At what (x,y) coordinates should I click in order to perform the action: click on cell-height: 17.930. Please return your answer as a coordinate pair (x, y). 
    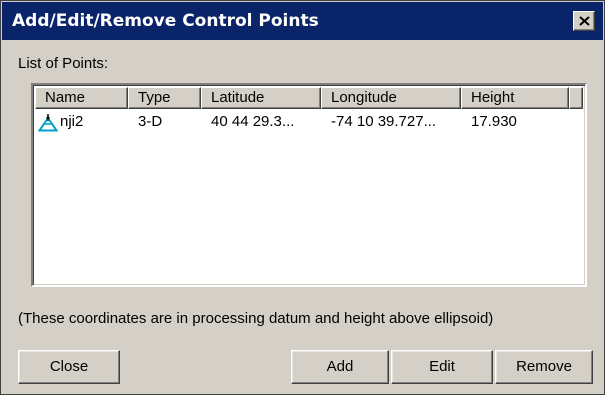
    Looking at the image, I should click on (494, 121).